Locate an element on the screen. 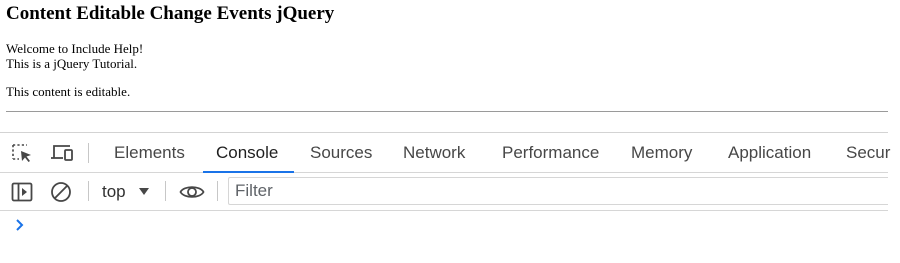 The image size is (900, 263). inspect-element-icon is located at coordinates (22, 153).